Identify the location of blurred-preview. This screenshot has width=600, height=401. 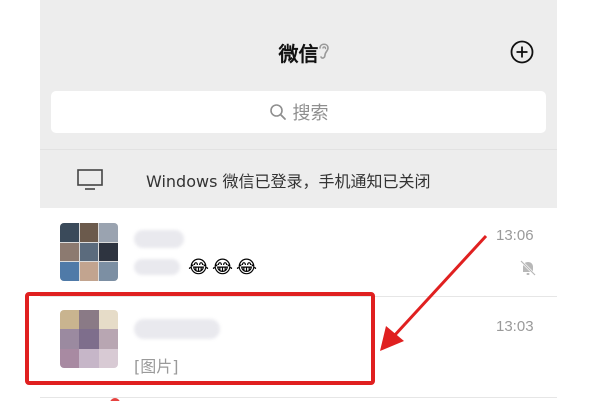
(157, 267).